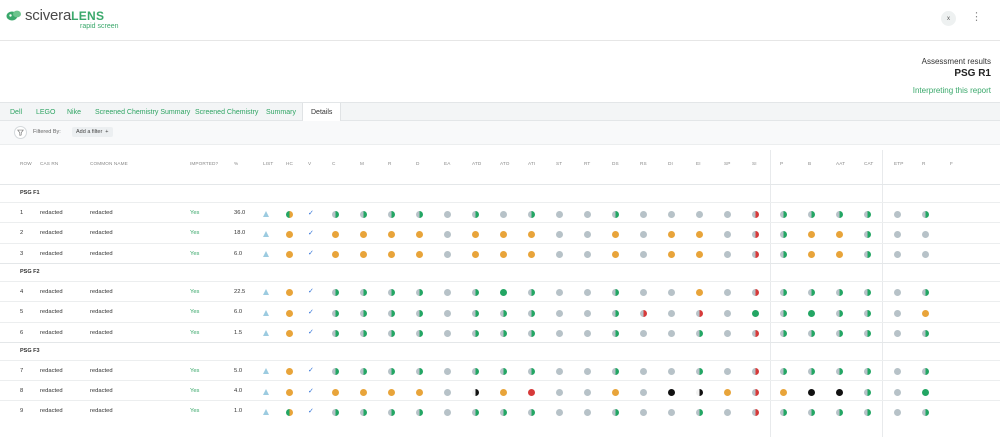 This screenshot has height=437, width=1000. Describe the element at coordinates (92, 132) in the screenshot. I see `add-filter-button: Add a filter +` at that location.